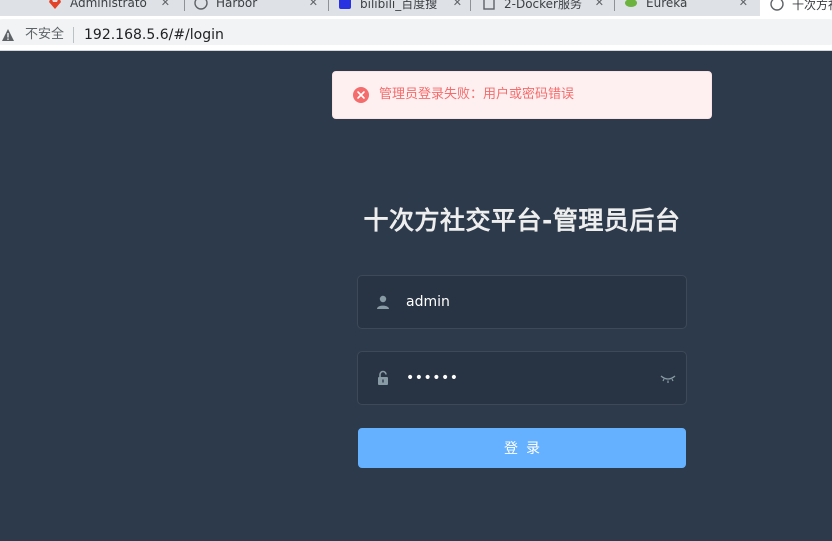 The image size is (832, 541). I want to click on error-message: 管理员登录失败：用户或密码错误, so click(477, 94).